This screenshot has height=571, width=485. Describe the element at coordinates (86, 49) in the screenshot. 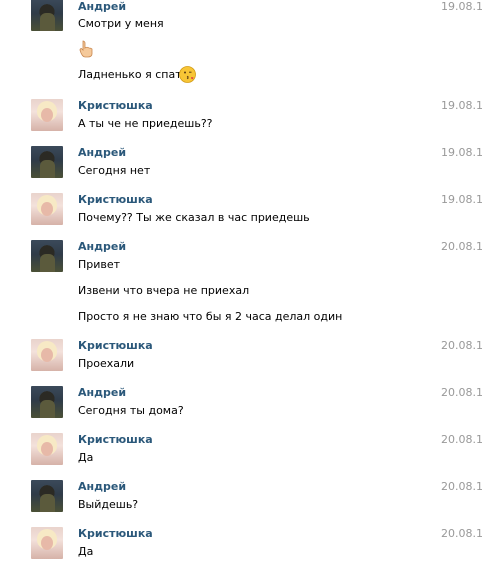

I see `pointing-hand-icon` at that location.